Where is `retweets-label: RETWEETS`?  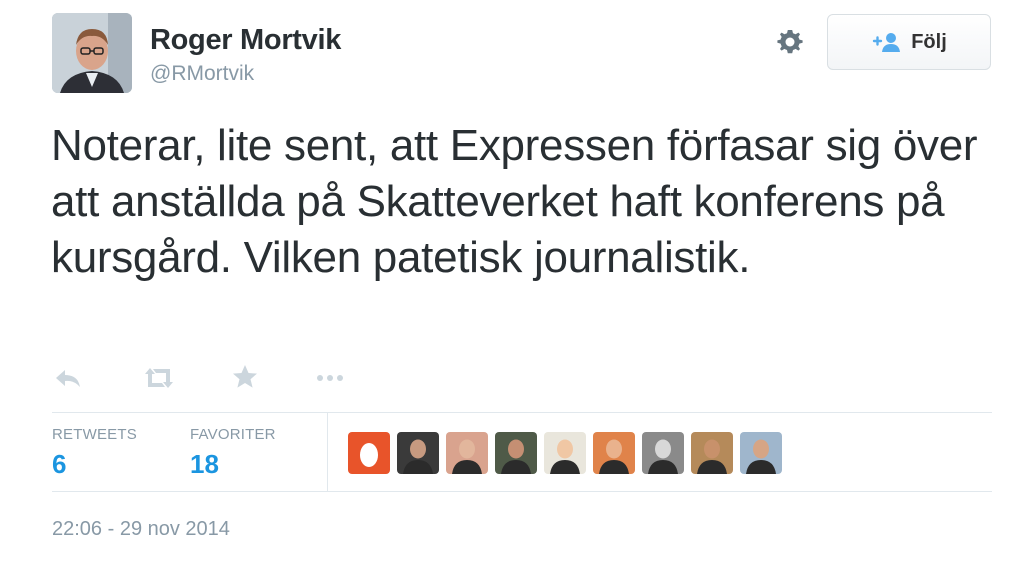
retweets-label: RETWEETS is located at coordinates (94, 434).